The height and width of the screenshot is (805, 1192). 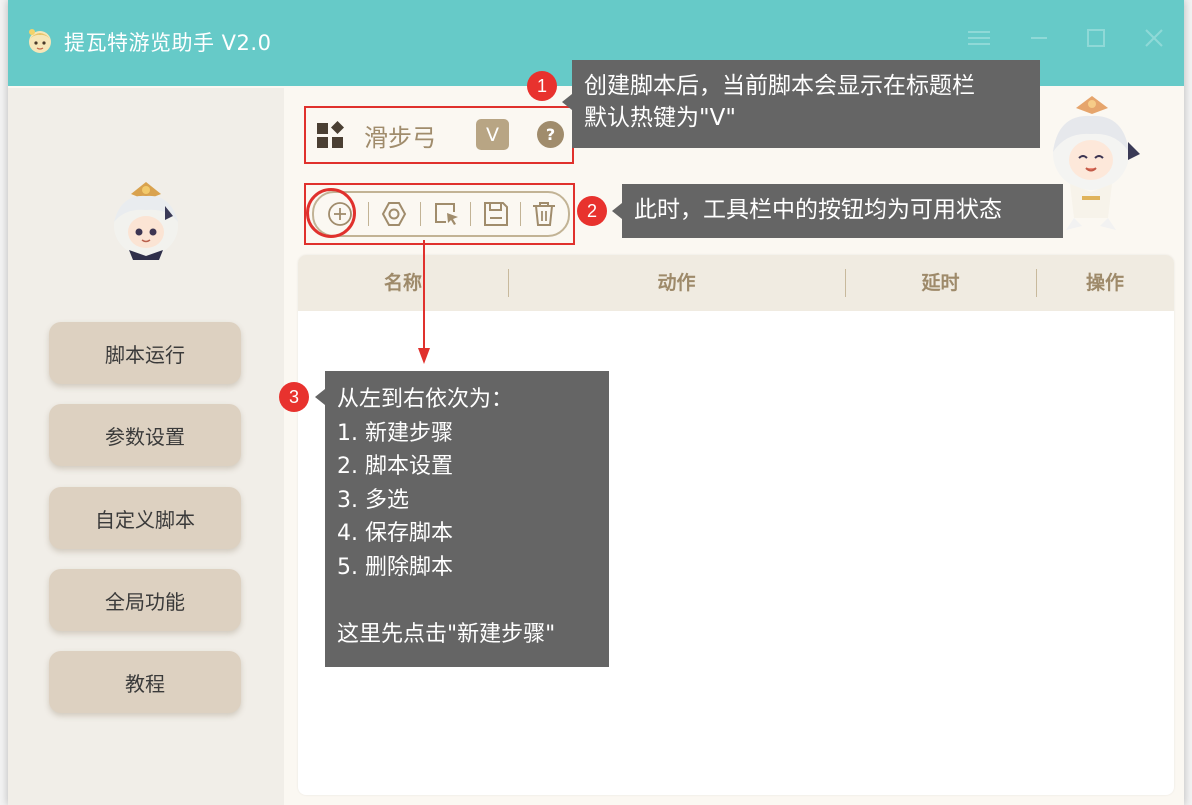 I want to click on column-header-operation: 操作, so click(x=1105, y=283).